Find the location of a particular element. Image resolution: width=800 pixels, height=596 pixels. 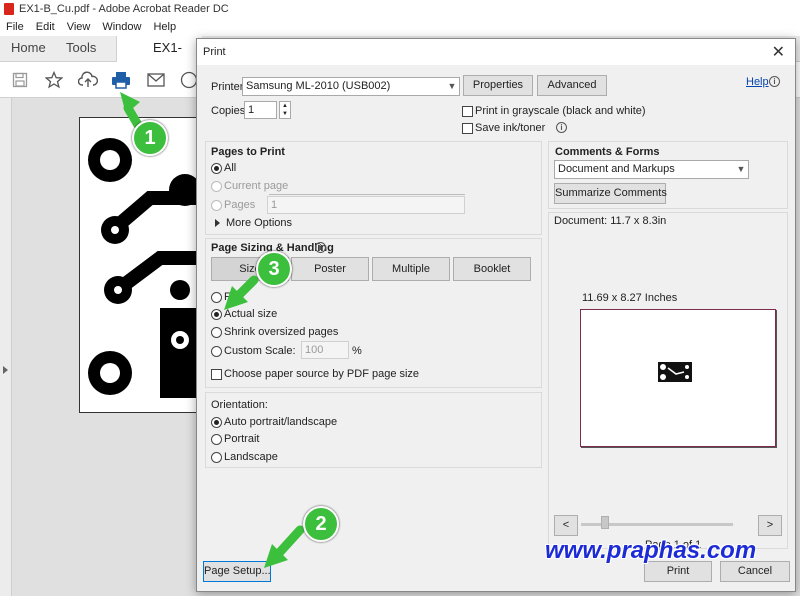

step-1-badge: 1 is located at coordinates (150, 138).